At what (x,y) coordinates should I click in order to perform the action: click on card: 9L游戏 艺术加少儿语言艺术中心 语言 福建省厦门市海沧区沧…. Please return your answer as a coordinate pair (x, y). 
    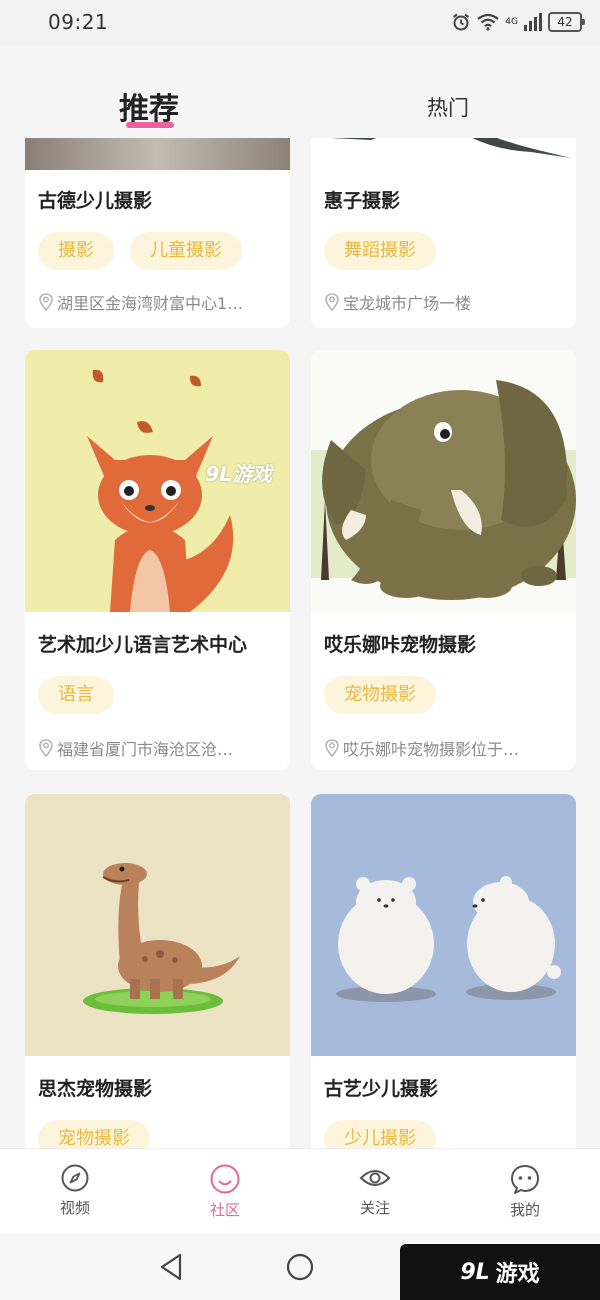
    Looking at the image, I should click on (157, 560).